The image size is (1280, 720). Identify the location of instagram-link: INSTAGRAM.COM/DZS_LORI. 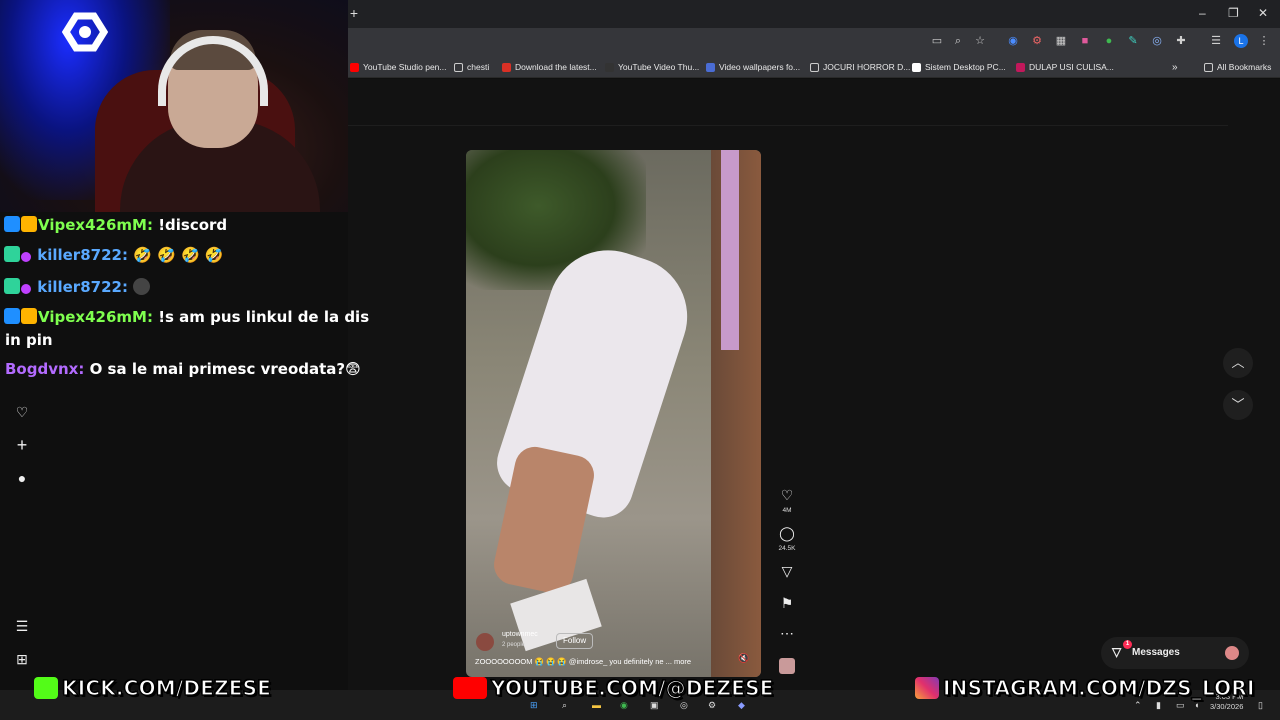
(1098, 687).